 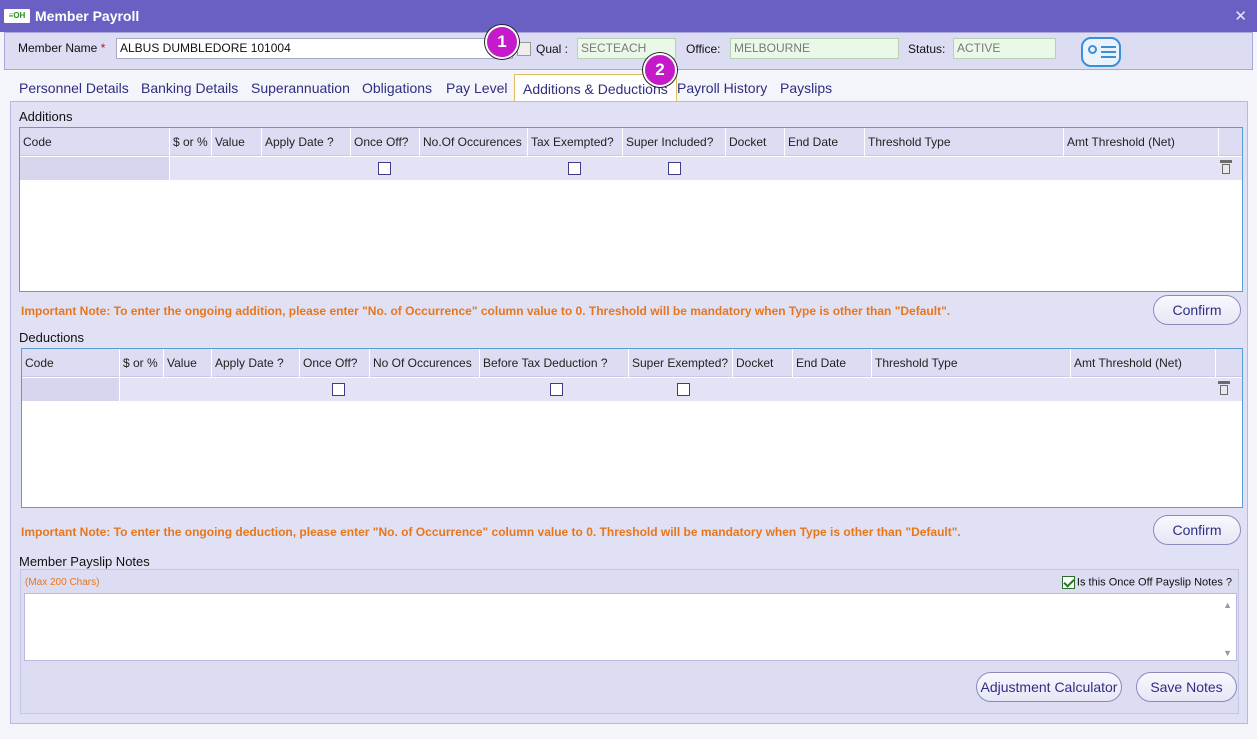 What do you see at coordinates (628, 16) in the screenshot?
I see `title-bar: ≡OH Member Payroll ✕` at bounding box center [628, 16].